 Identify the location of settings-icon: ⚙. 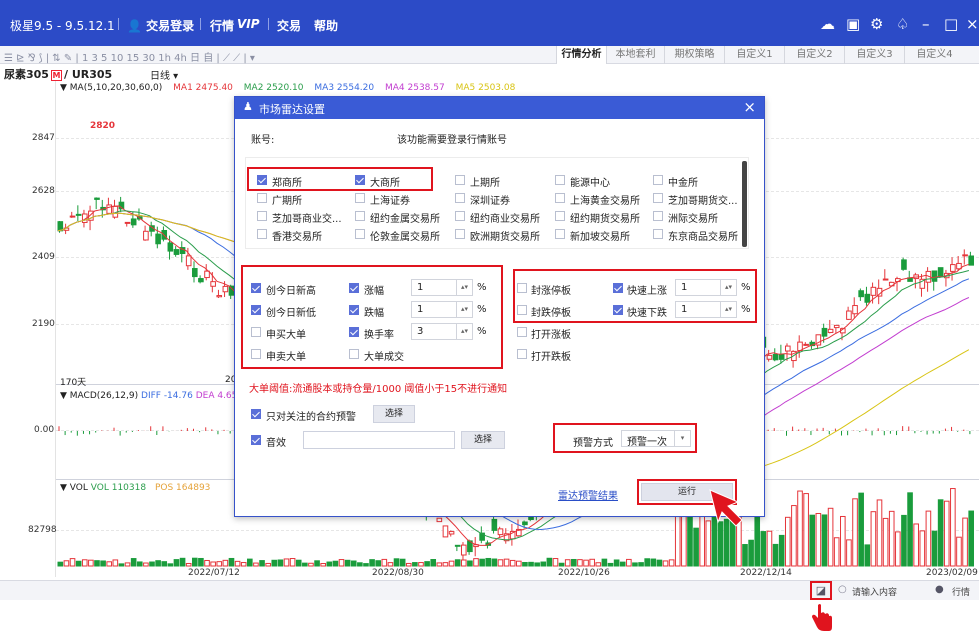
(876, 24).